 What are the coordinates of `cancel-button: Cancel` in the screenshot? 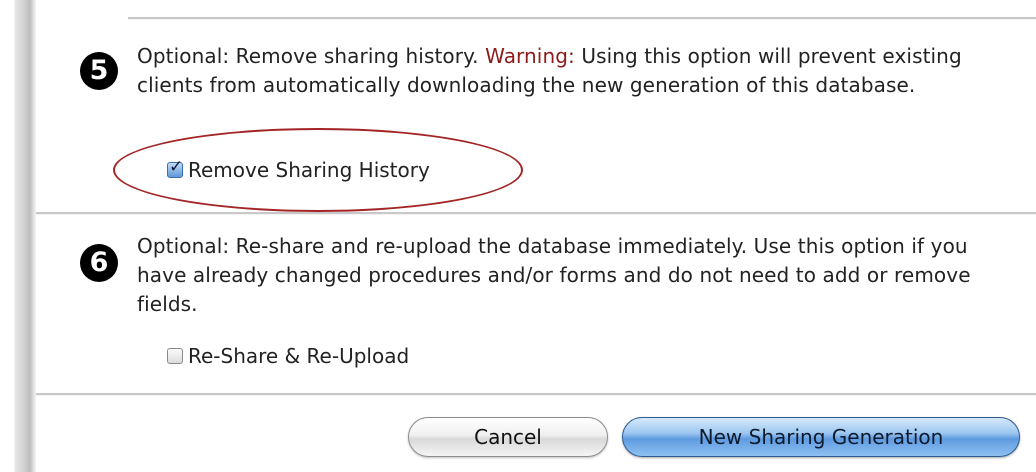 It's located at (508, 437).